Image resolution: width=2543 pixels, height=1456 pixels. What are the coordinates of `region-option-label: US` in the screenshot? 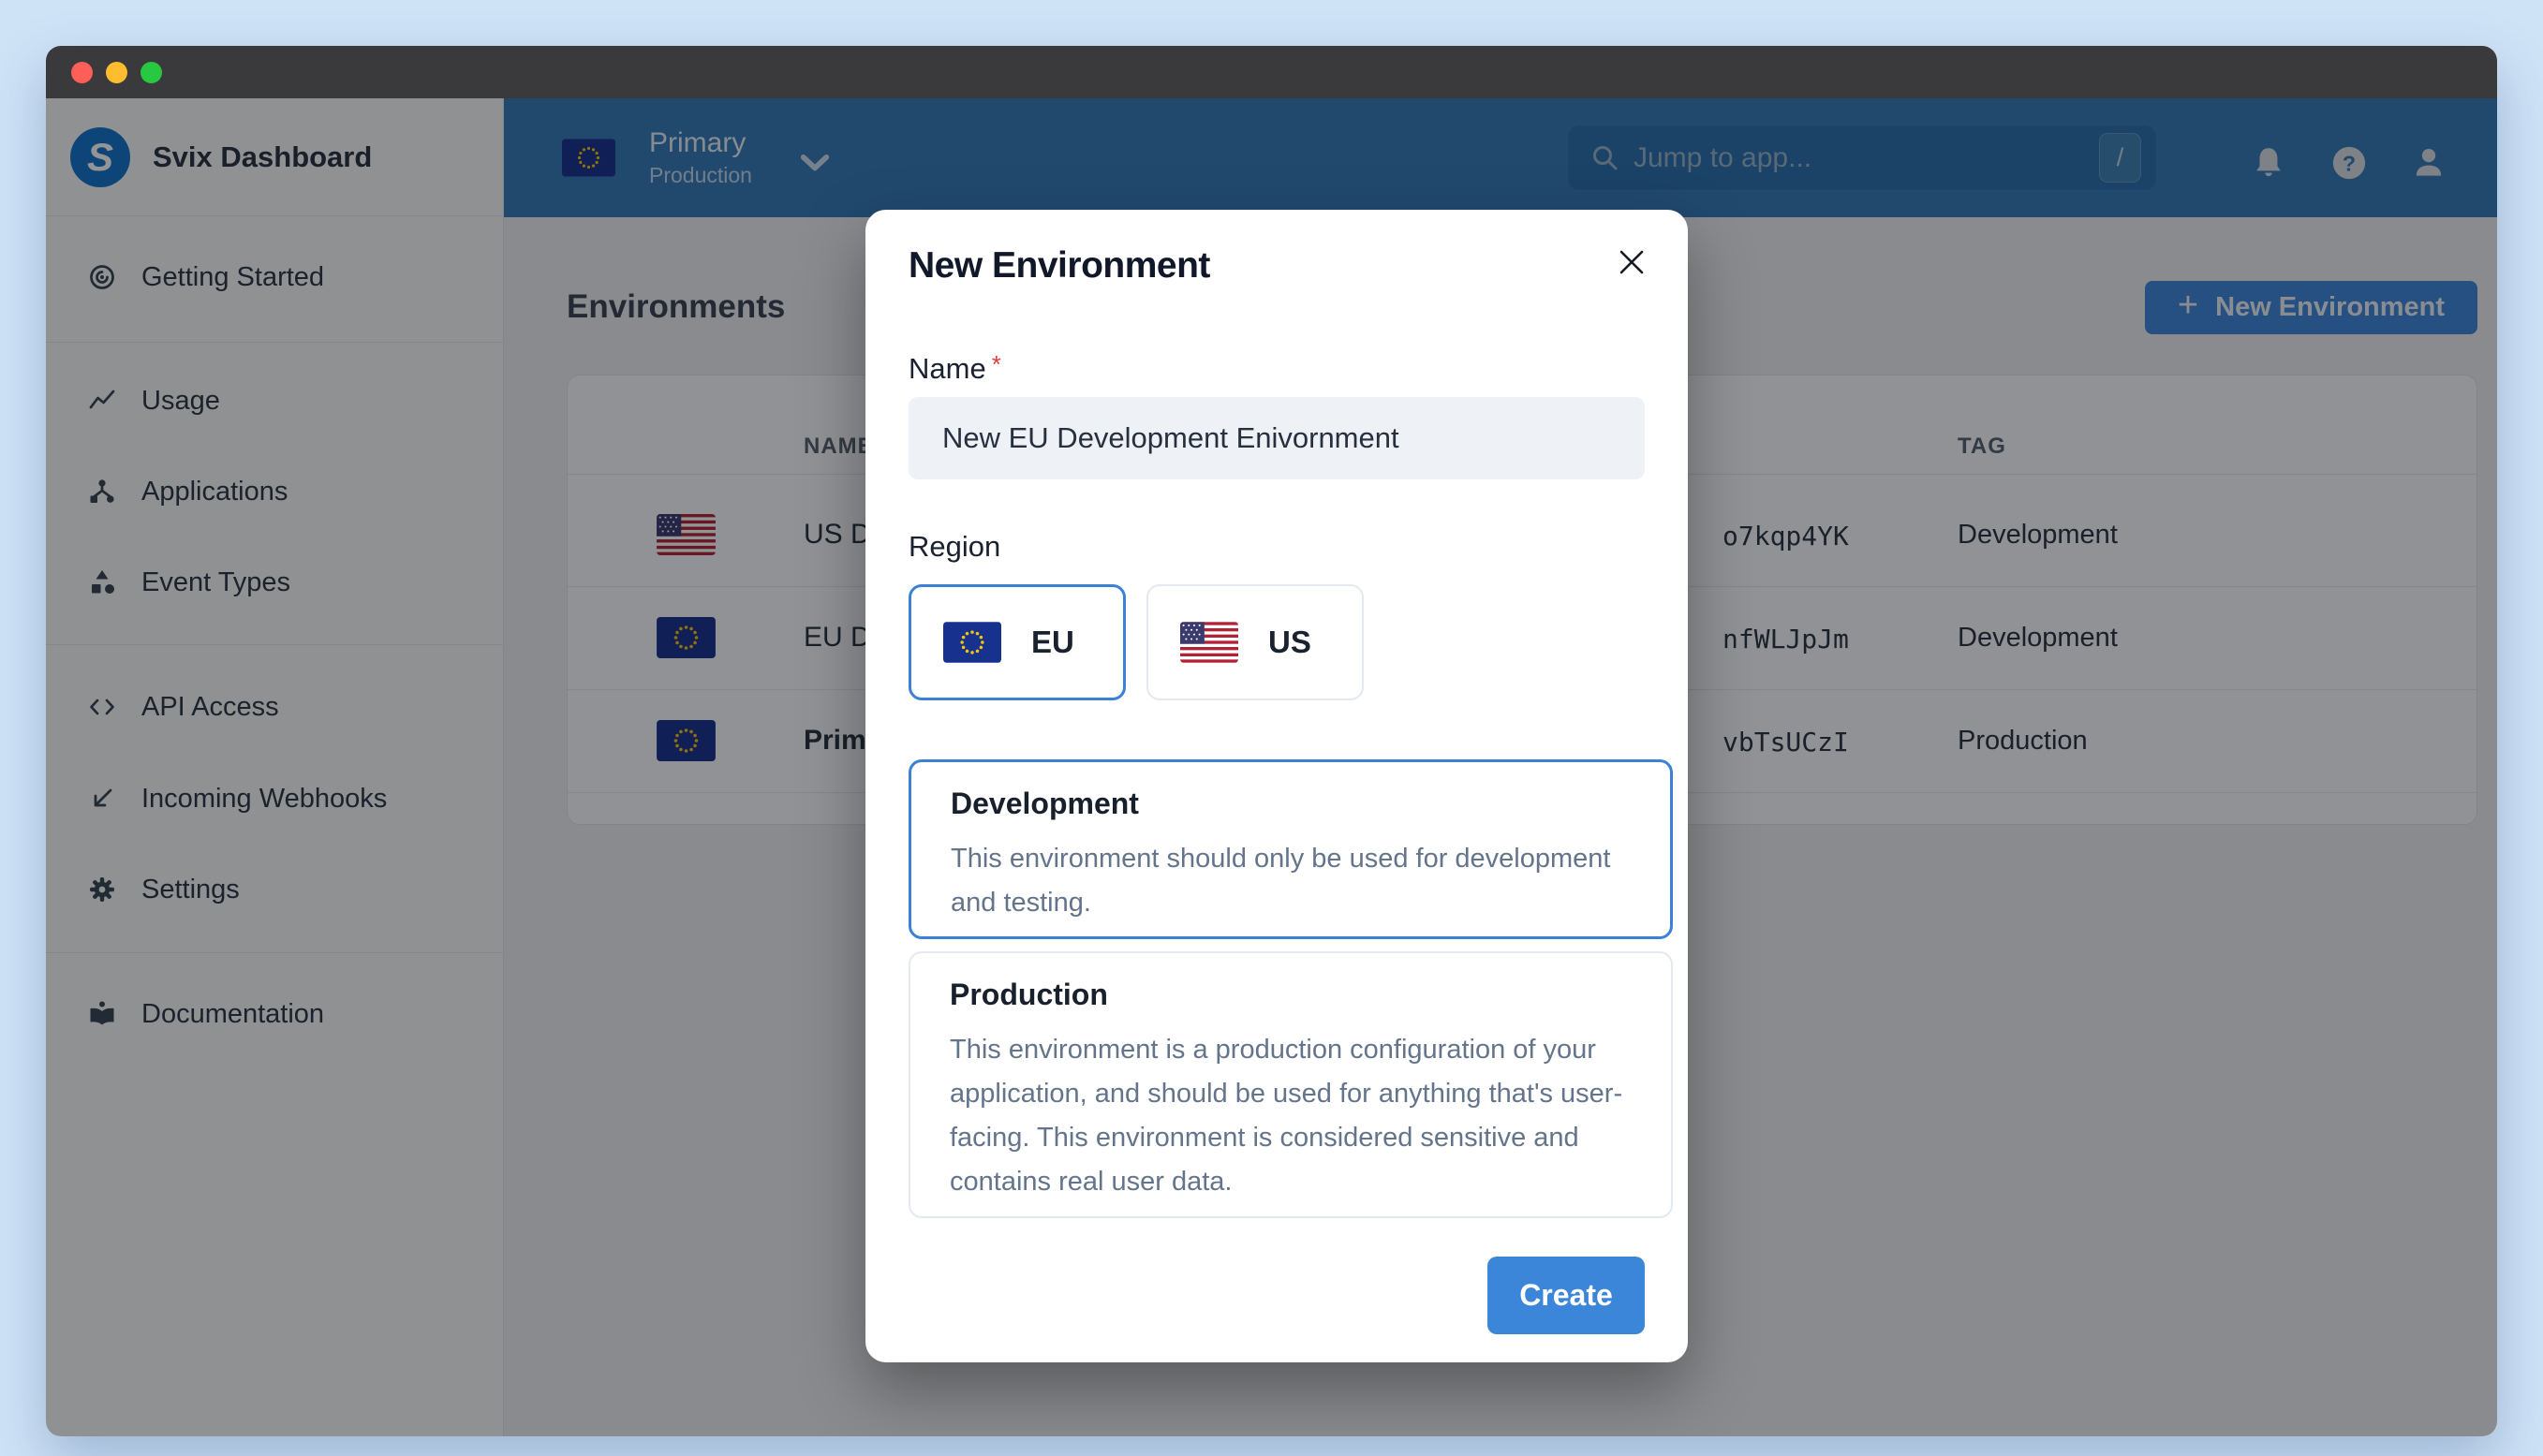 It's located at (1289, 642).